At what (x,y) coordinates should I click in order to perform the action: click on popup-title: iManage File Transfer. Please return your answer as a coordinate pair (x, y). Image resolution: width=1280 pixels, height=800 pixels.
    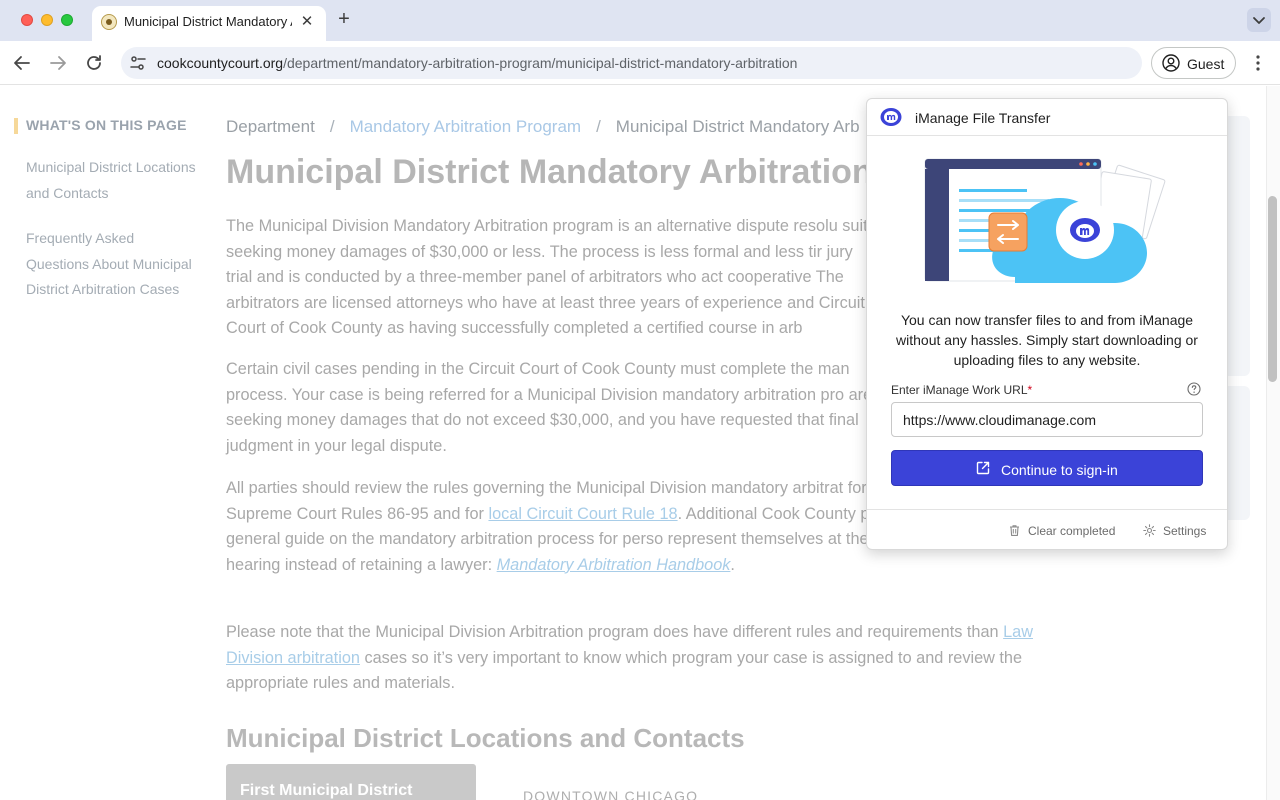
    Looking at the image, I should click on (983, 118).